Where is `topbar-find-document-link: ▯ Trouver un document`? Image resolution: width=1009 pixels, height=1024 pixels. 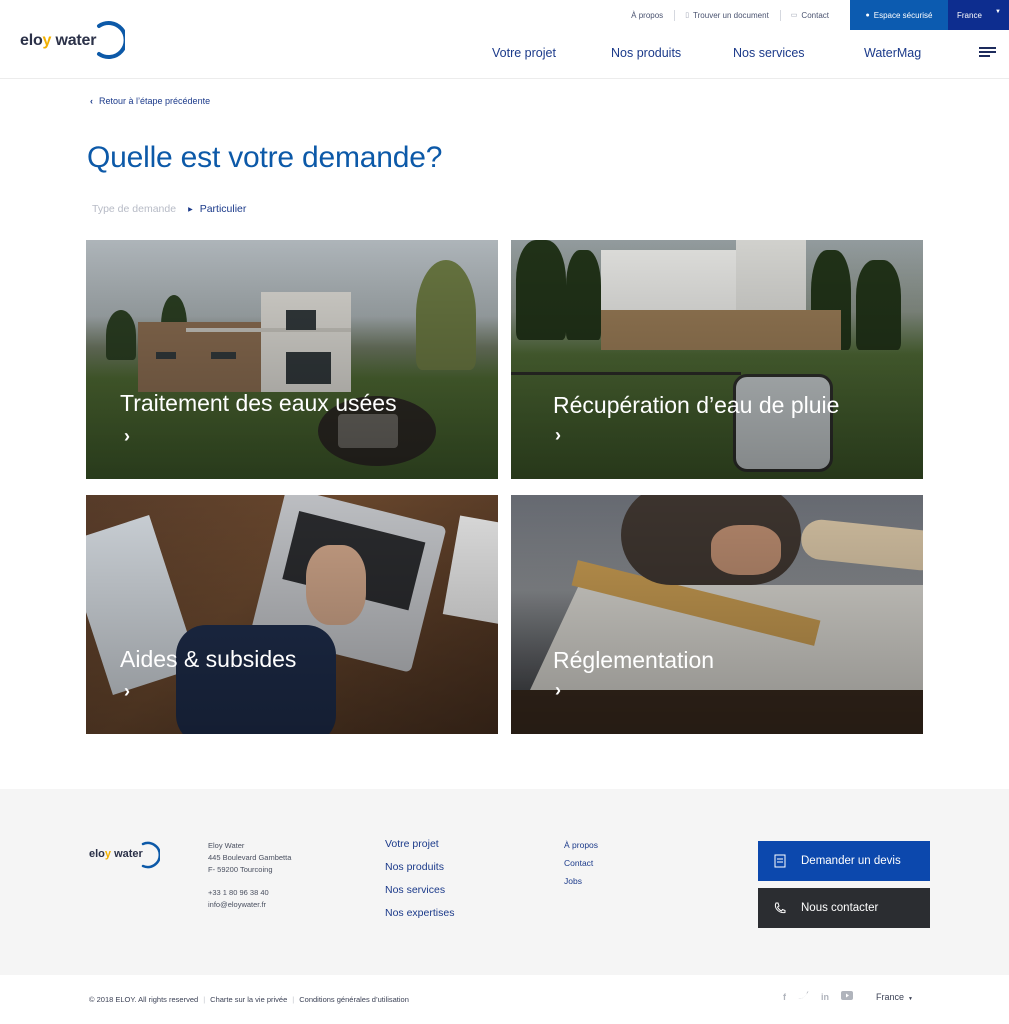 topbar-find-document-link: ▯ Trouver un document is located at coordinates (727, 15).